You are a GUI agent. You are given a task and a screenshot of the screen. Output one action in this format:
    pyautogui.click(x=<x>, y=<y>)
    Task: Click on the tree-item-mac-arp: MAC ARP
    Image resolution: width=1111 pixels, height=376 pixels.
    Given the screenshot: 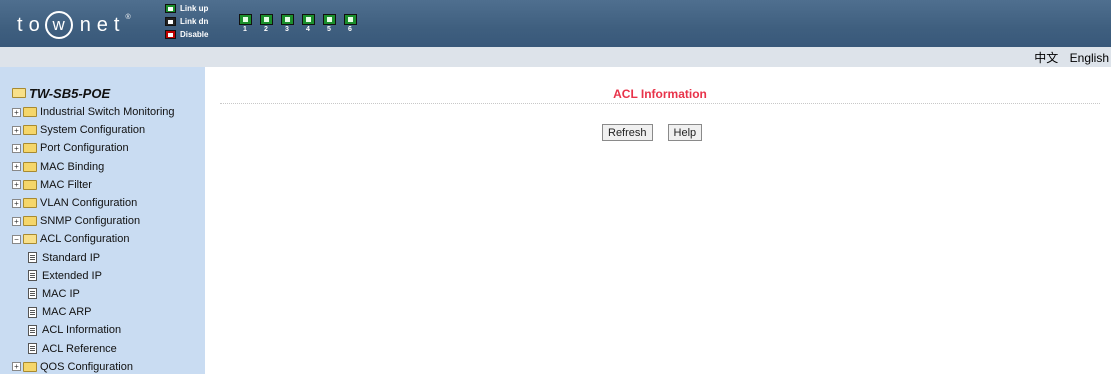 What is the action you would take?
    pyautogui.click(x=93, y=312)
    